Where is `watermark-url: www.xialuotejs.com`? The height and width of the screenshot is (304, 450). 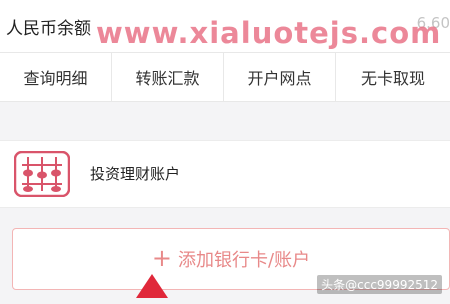
watermark-url: www.xialuotejs.com is located at coordinates (269, 33).